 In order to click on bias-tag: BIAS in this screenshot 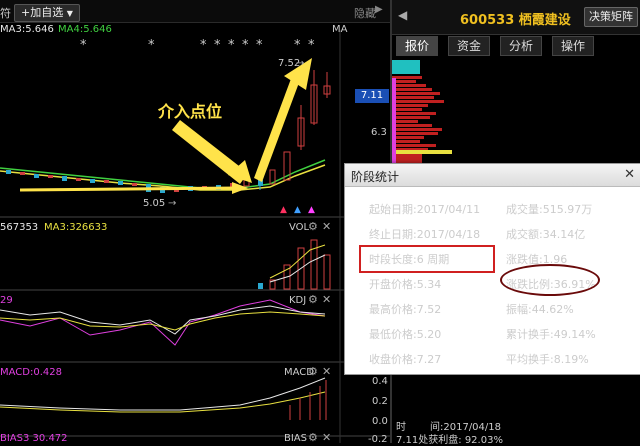, I will do `click(295, 438)`.